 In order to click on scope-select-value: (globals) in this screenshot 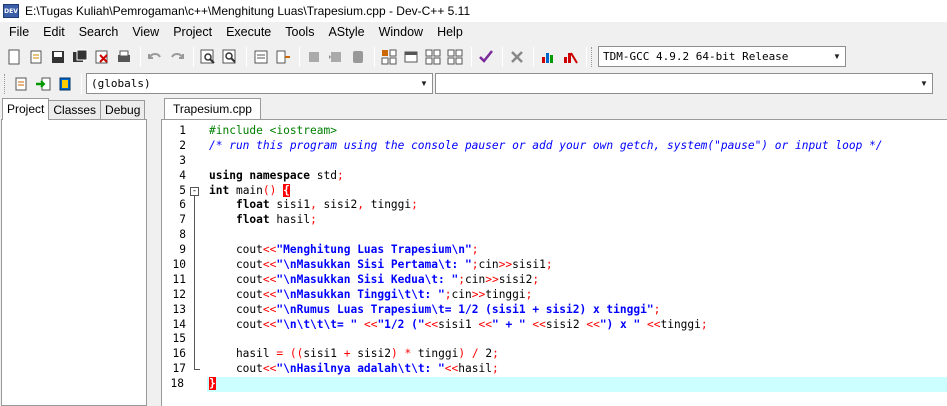, I will do `click(121, 83)`.